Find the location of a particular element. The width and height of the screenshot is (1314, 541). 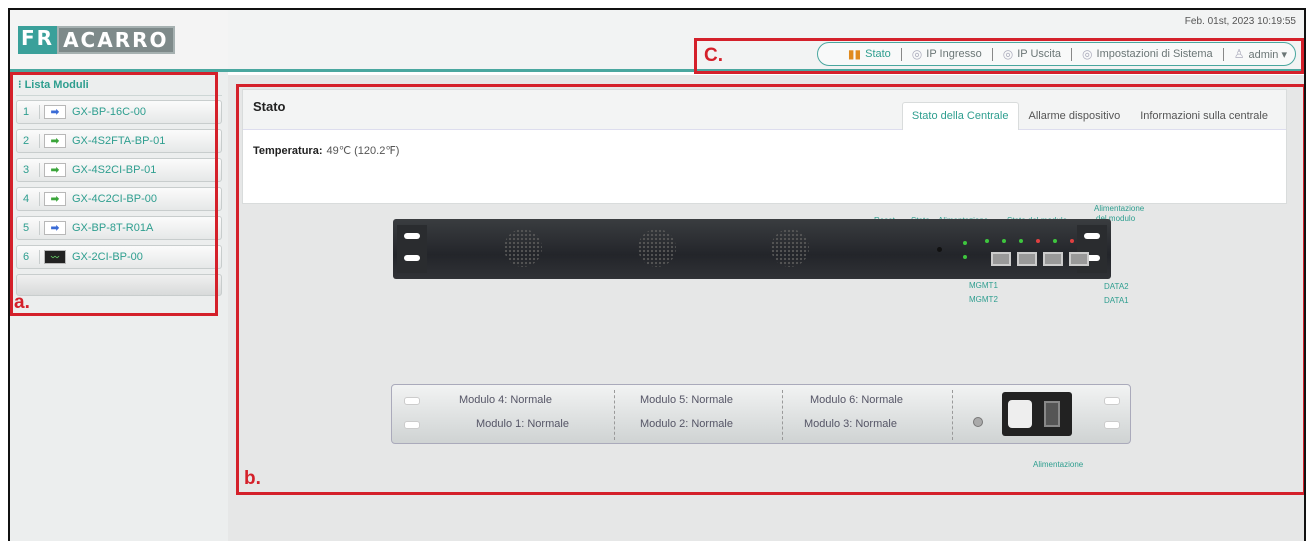

module-item-empty is located at coordinates (119, 285).